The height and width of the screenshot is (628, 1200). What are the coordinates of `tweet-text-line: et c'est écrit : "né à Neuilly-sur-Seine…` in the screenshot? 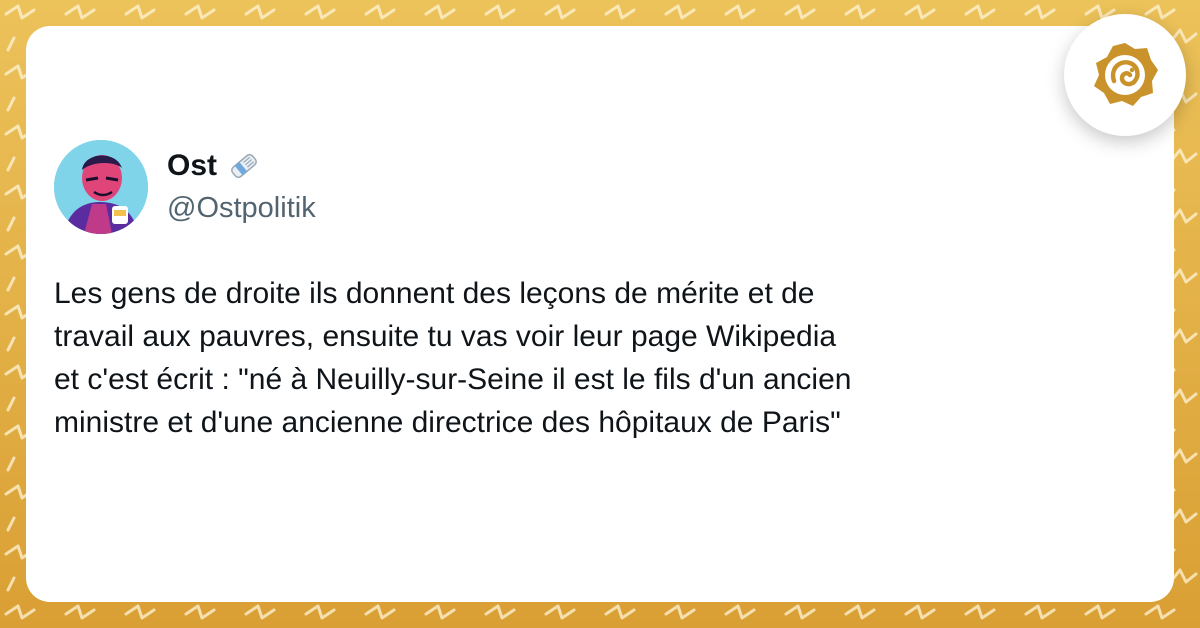 It's located at (453, 379).